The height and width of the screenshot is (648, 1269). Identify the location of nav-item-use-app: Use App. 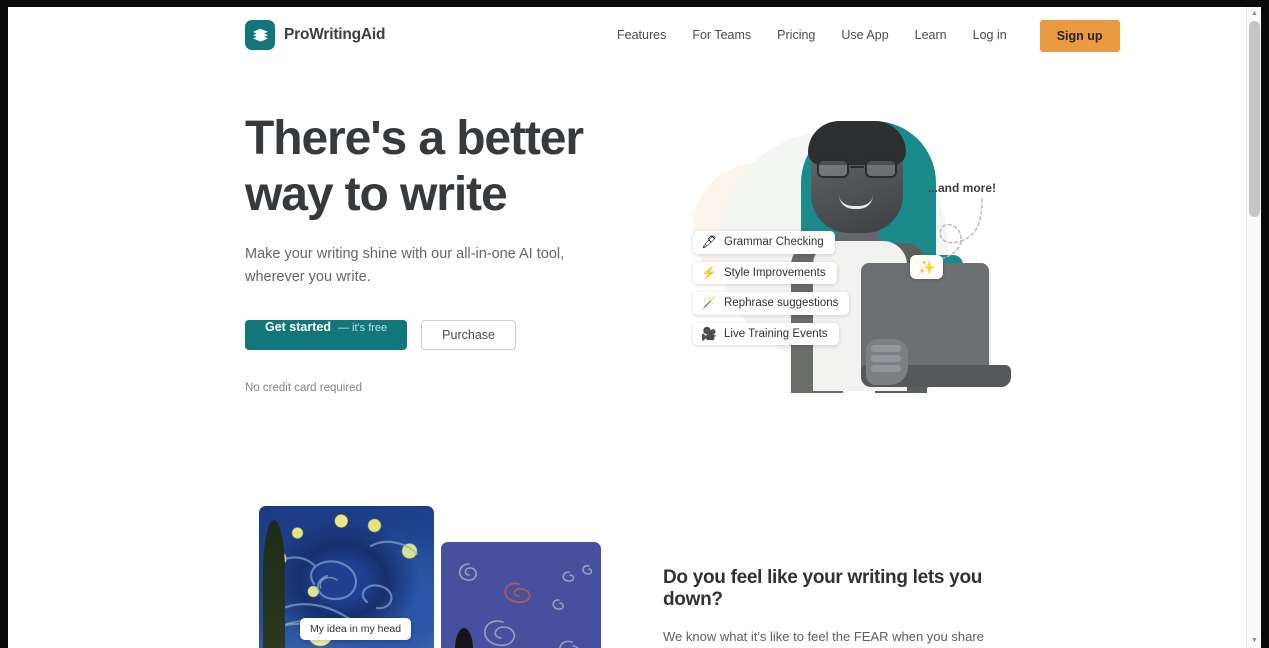
(864, 35).